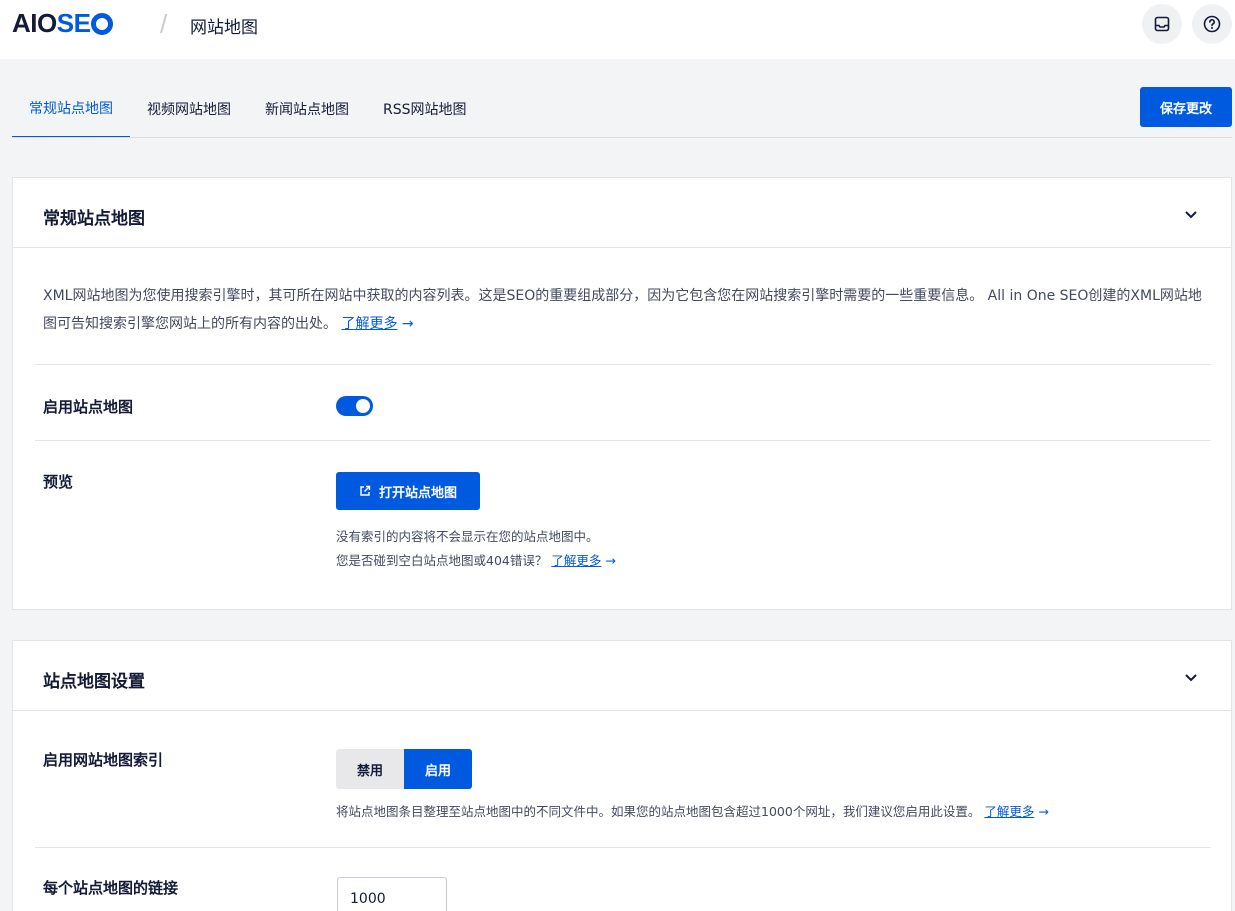 Image resolution: width=1235 pixels, height=911 pixels. What do you see at coordinates (102, 24) in the screenshot?
I see `logo-gear-icon` at bounding box center [102, 24].